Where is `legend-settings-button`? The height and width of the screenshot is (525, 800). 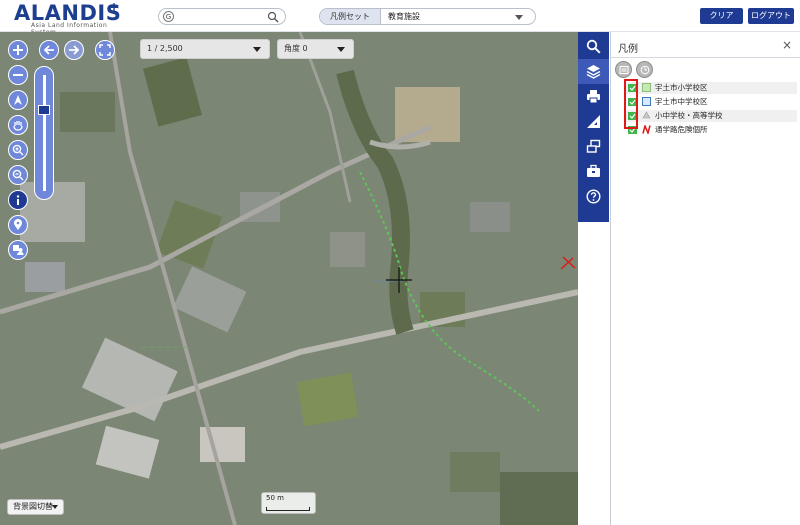 legend-settings-button is located at coordinates (644, 69).